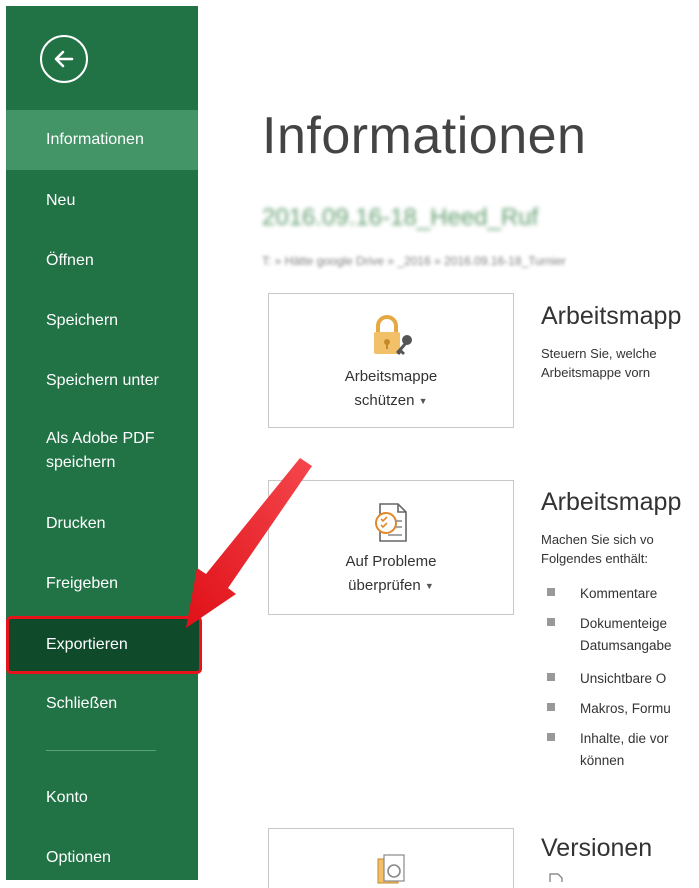 Image resolution: width=699 pixels, height=888 pixels. I want to click on sidebar-item-speichern-unter: Speichern unter, so click(102, 381).